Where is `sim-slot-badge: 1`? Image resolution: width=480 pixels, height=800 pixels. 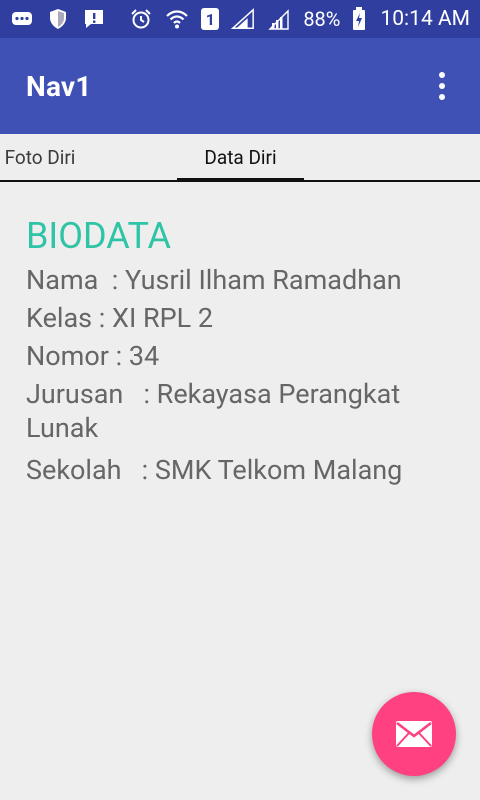 sim-slot-badge: 1 is located at coordinates (210, 19).